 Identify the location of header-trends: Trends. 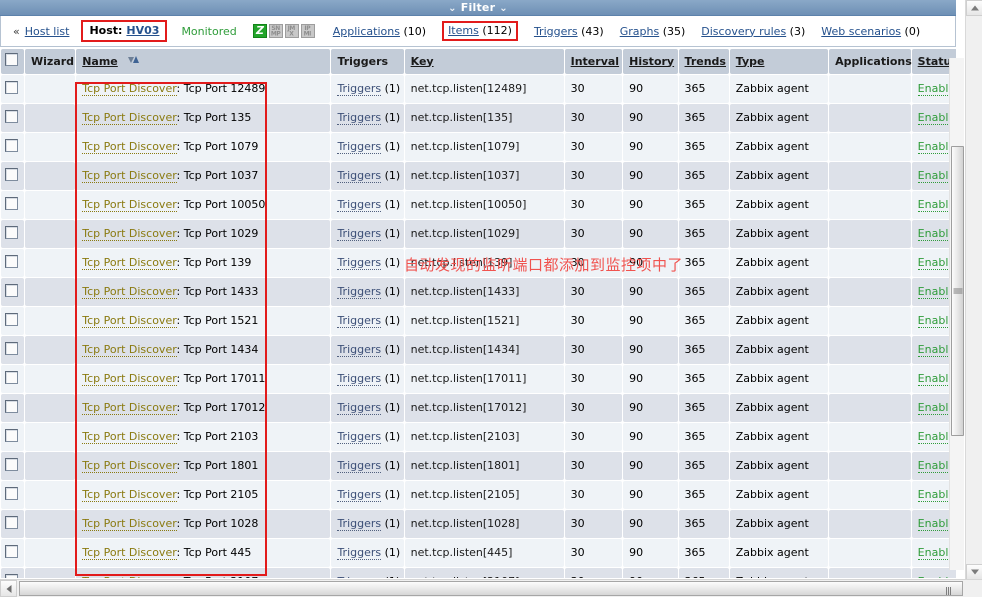
(703, 61).